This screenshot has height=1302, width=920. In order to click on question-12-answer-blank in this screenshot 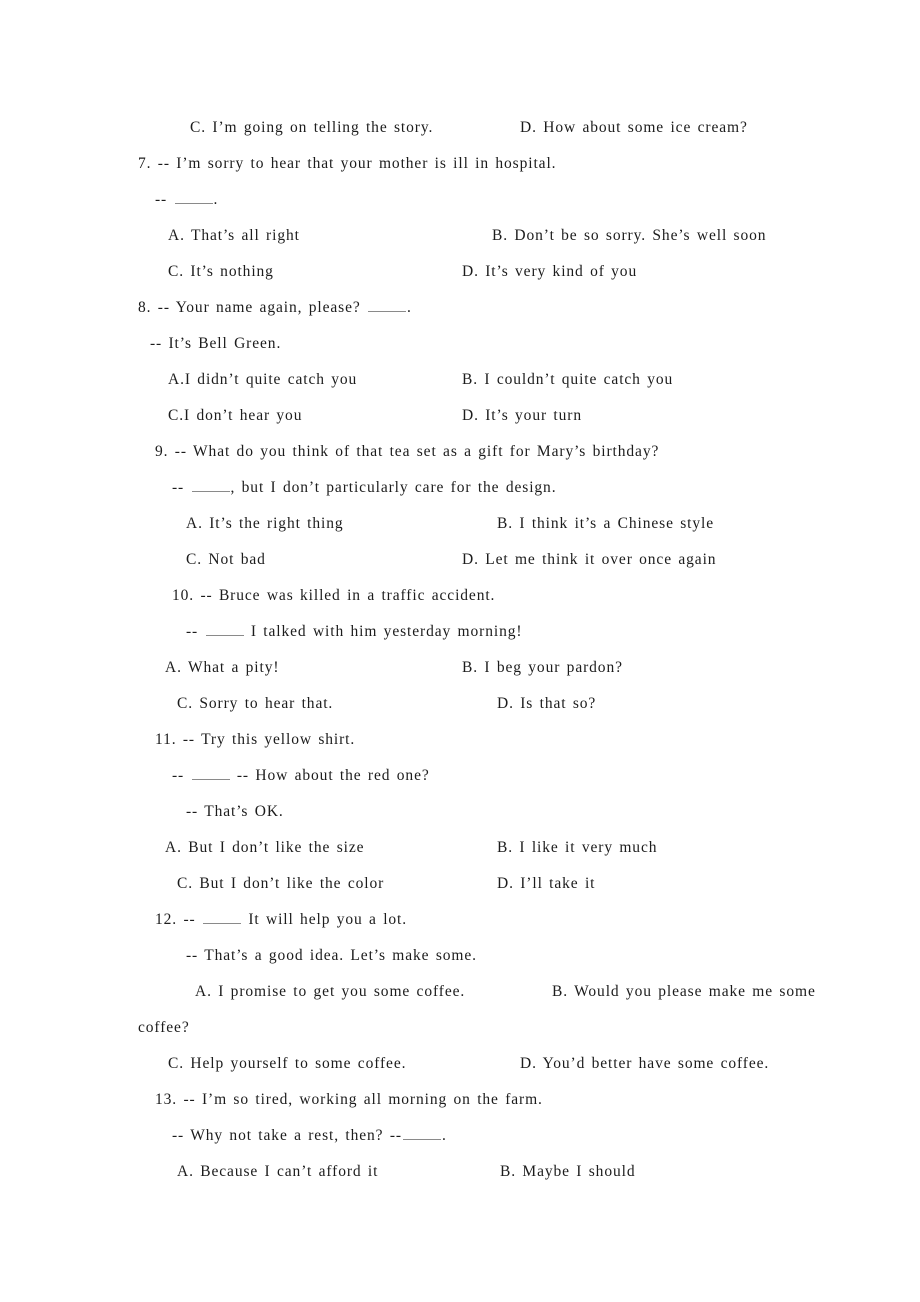, I will do `click(221, 918)`.